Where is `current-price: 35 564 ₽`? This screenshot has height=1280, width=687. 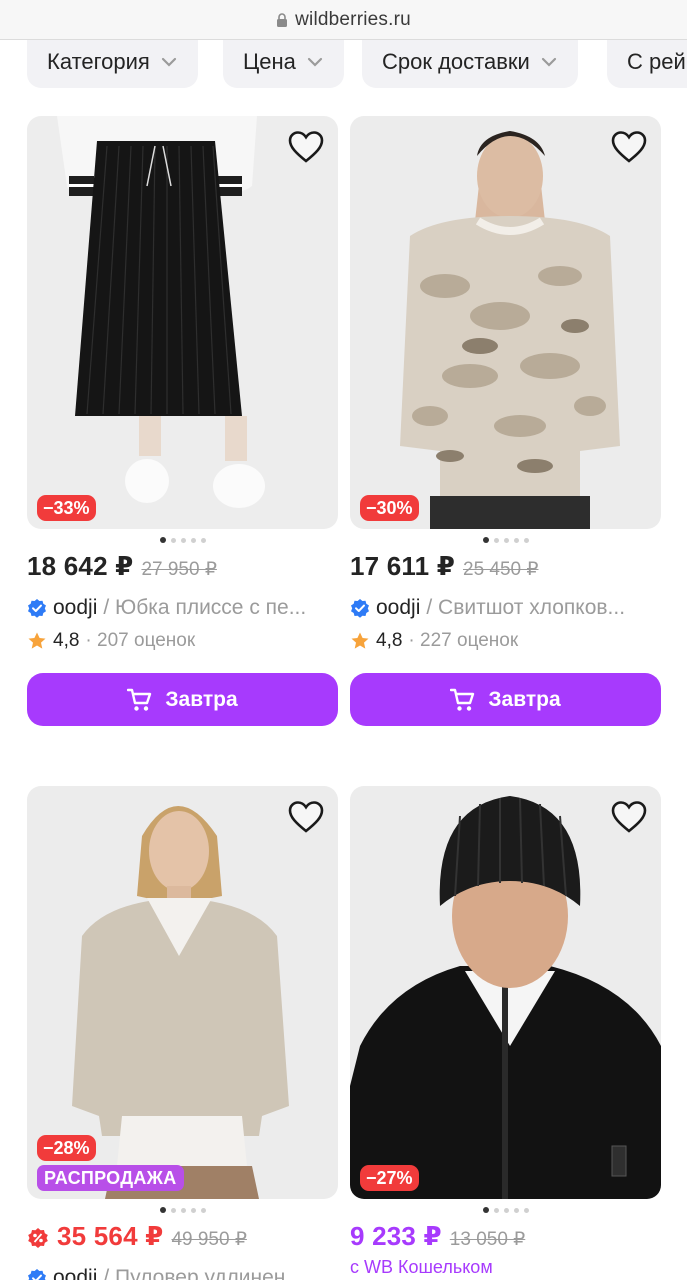 current-price: 35 564 ₽ is located at coordinates (110, 1236).